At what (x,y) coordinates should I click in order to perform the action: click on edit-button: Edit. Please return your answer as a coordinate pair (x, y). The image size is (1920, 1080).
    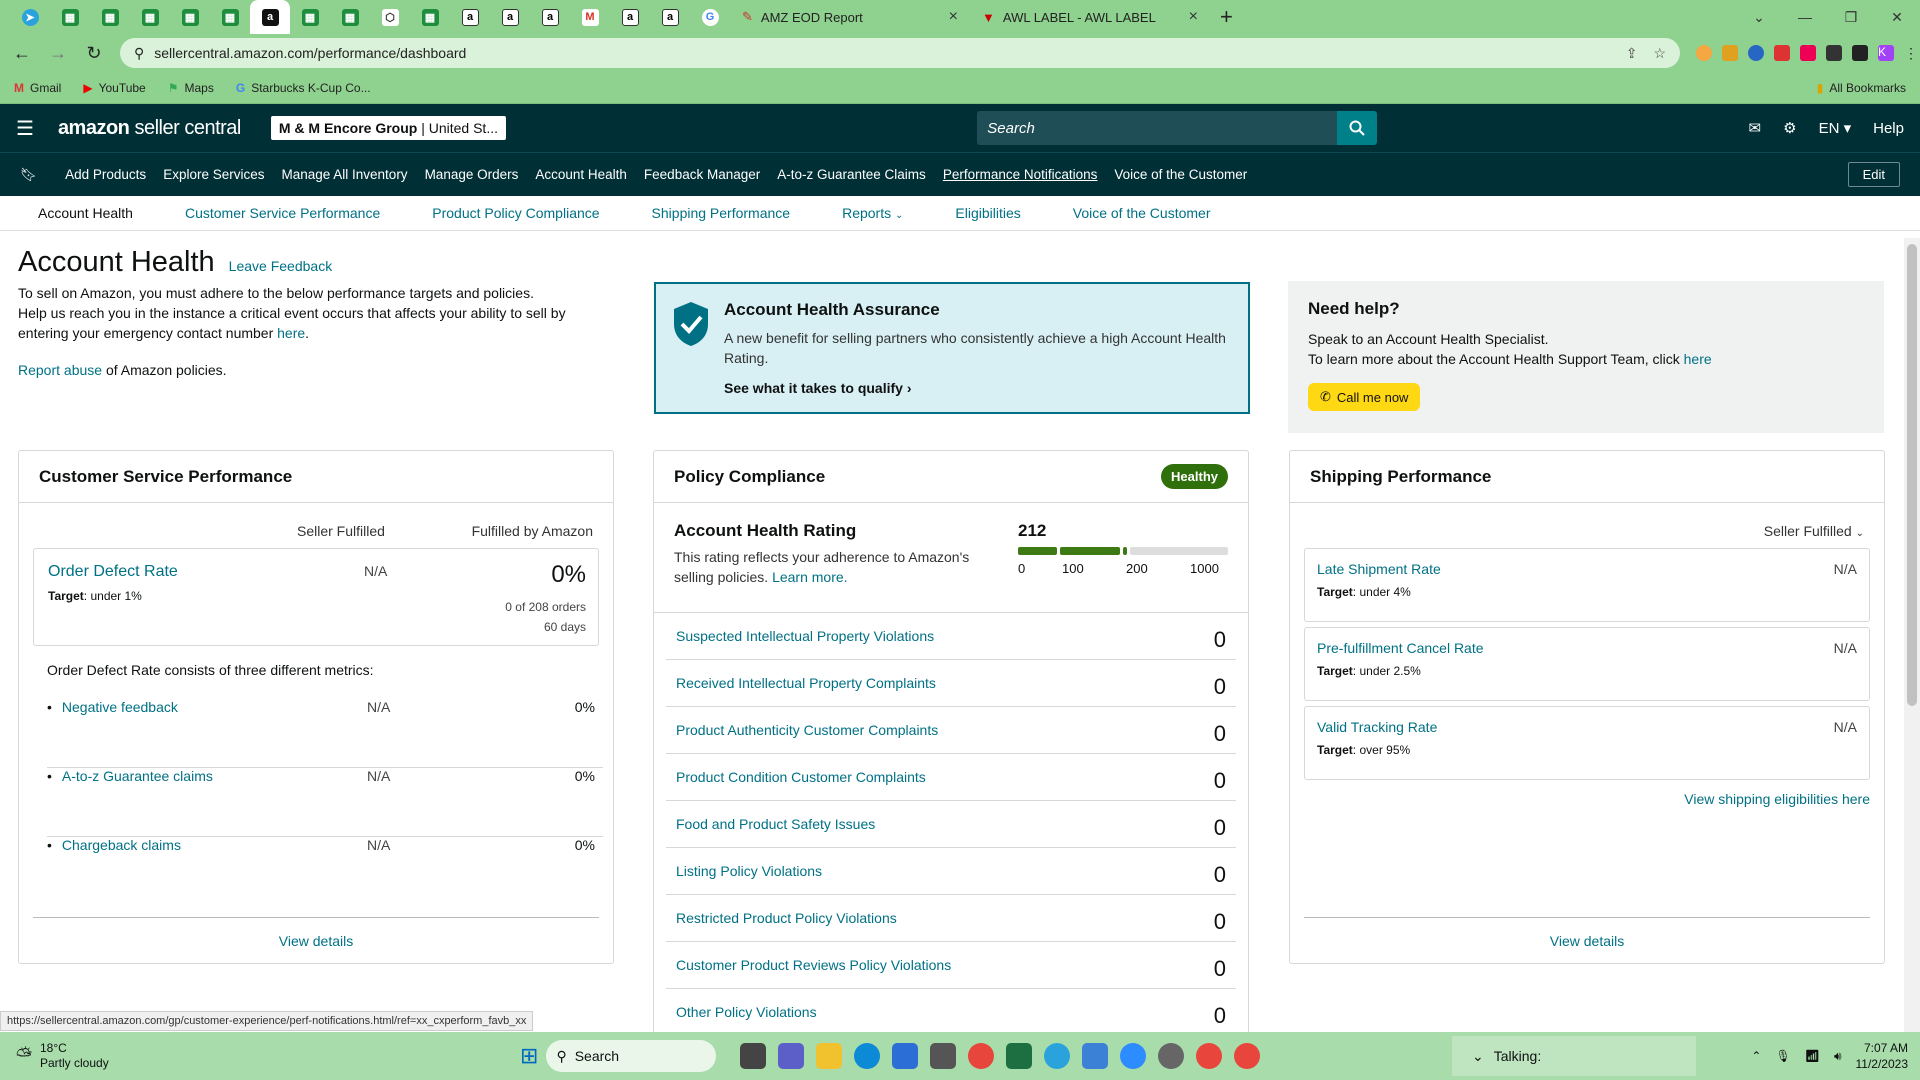
    Looking at the image, I should click on (1873, 174).